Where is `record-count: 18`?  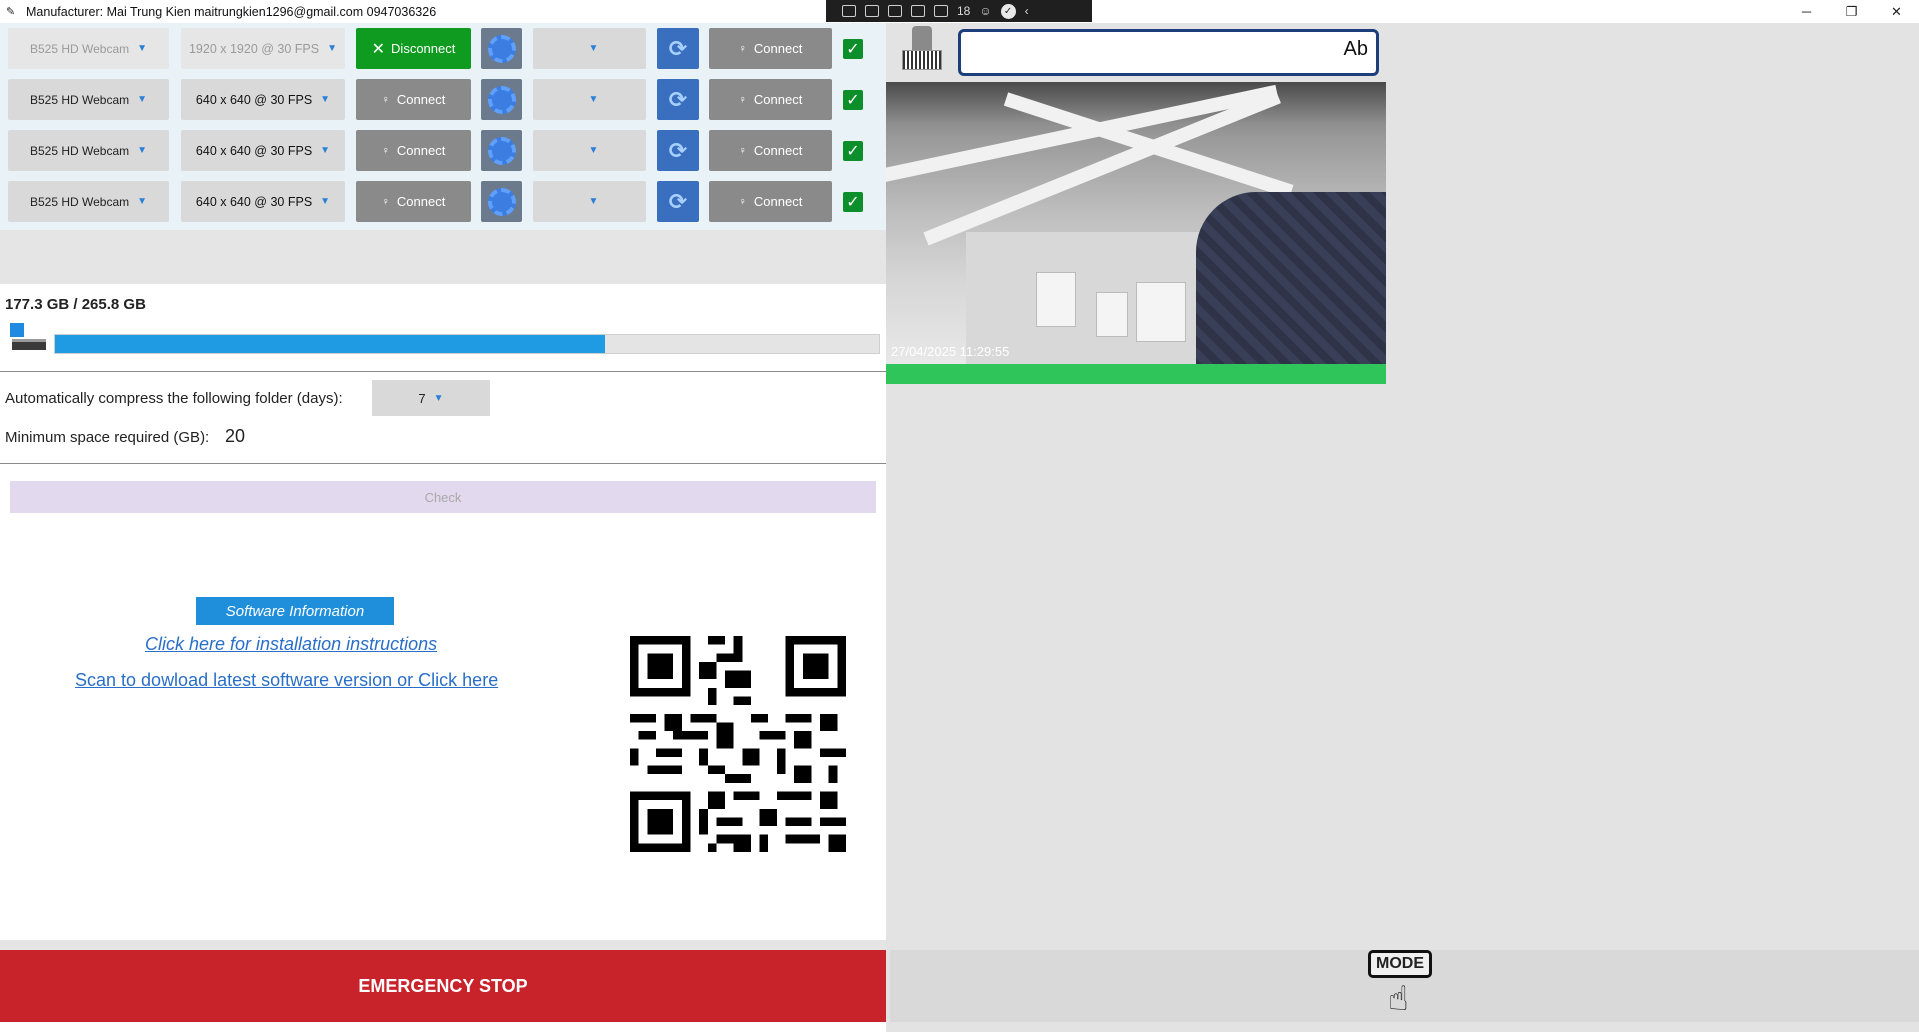
record-count: 18 is located at coordinates (963, 11).